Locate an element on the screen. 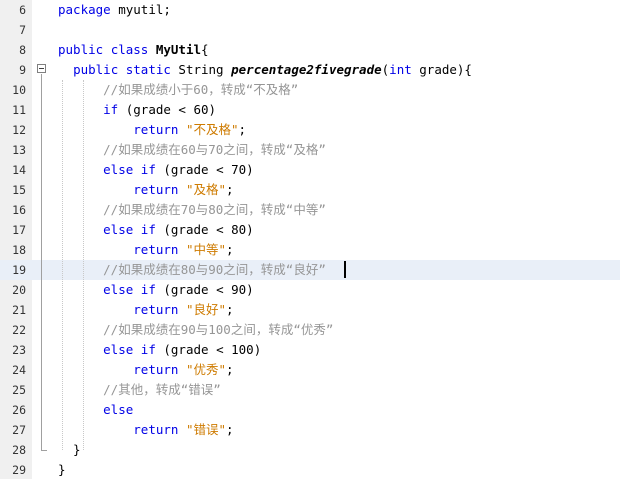 The image size is (620, 479). code-token: } is located at coordinates (62, 469).